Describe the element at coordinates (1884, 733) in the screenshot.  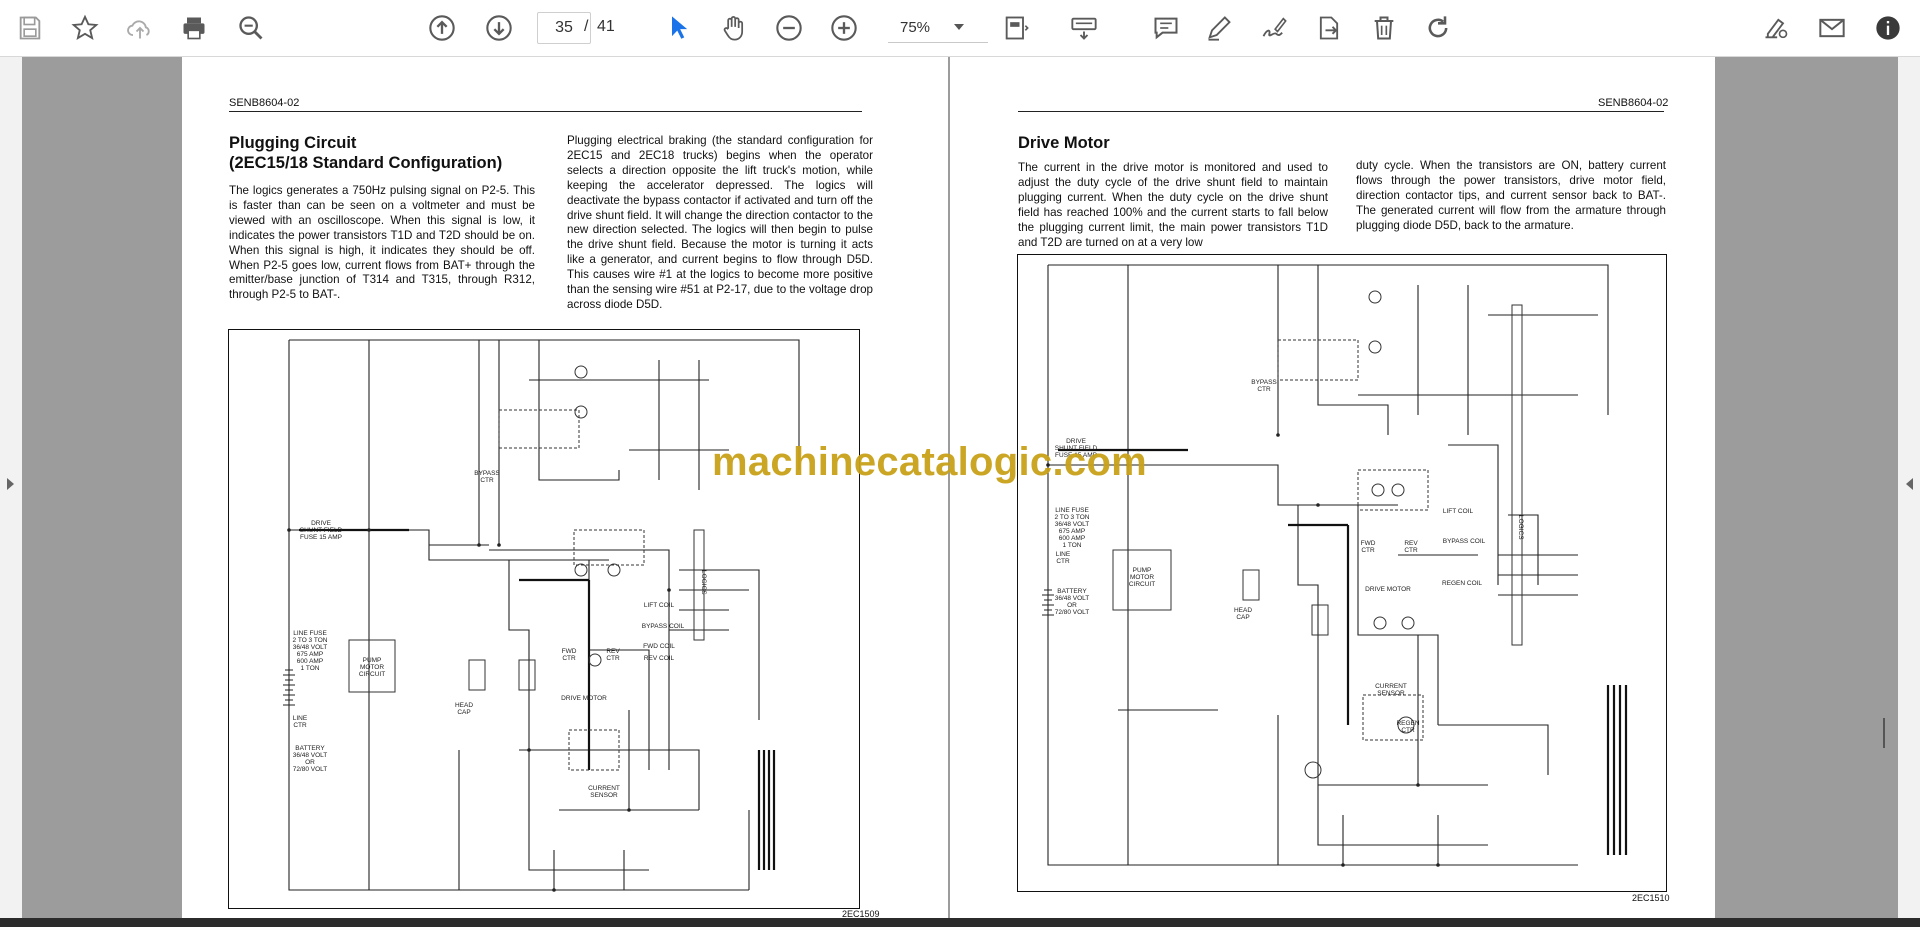
I see `scrollbar-thumb` at that location.